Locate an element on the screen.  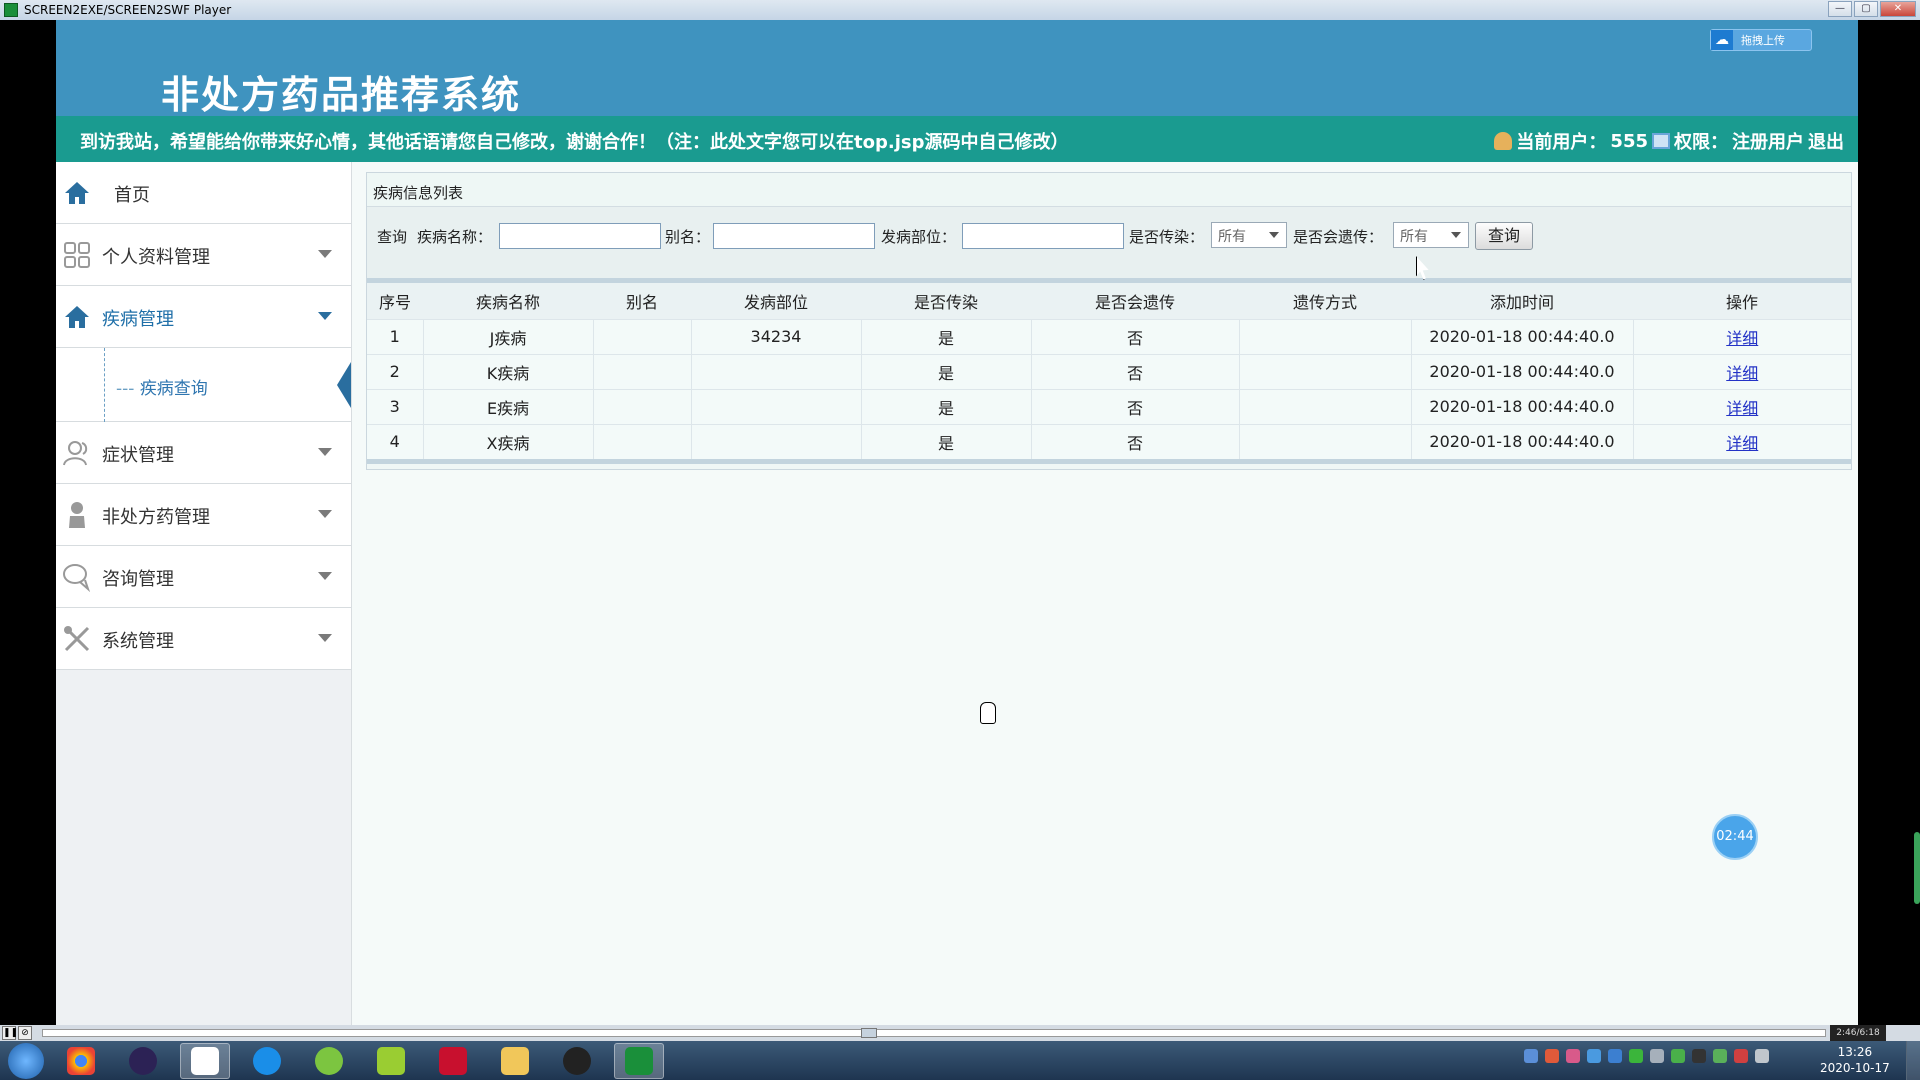
system-title: 非处方药品推荐系统 is located at coordinates (341, 94).